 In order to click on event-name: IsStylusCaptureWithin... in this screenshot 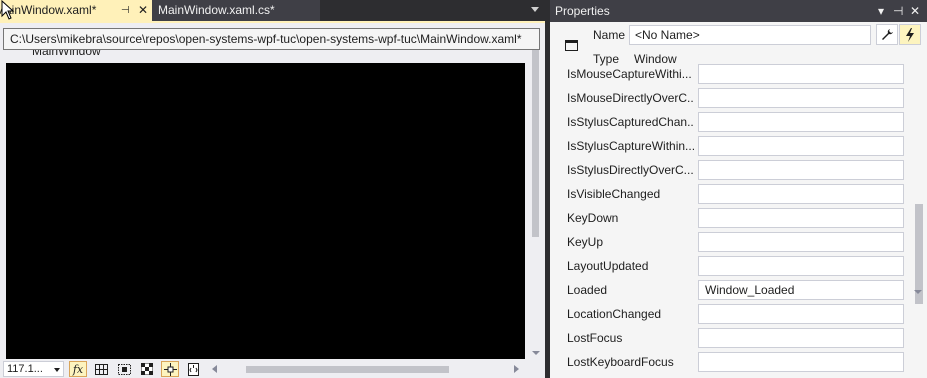, I will do `click(630, 146)`.